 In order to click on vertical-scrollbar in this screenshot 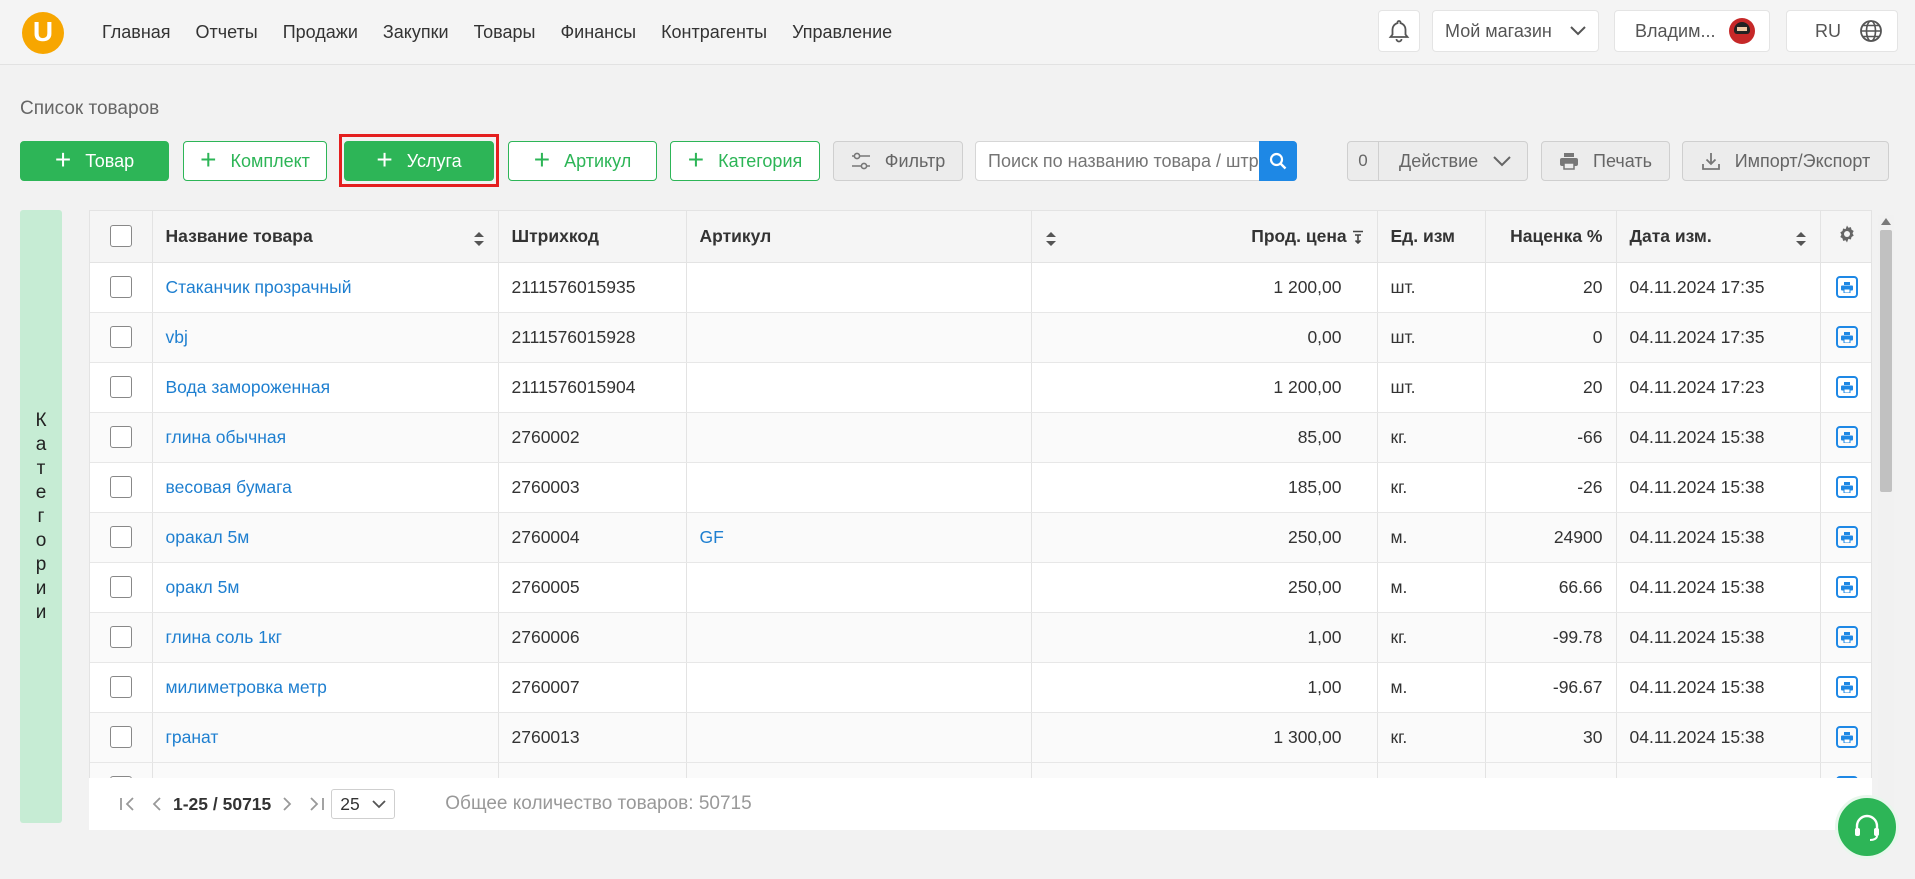, I will do `click(1886, 519)`.